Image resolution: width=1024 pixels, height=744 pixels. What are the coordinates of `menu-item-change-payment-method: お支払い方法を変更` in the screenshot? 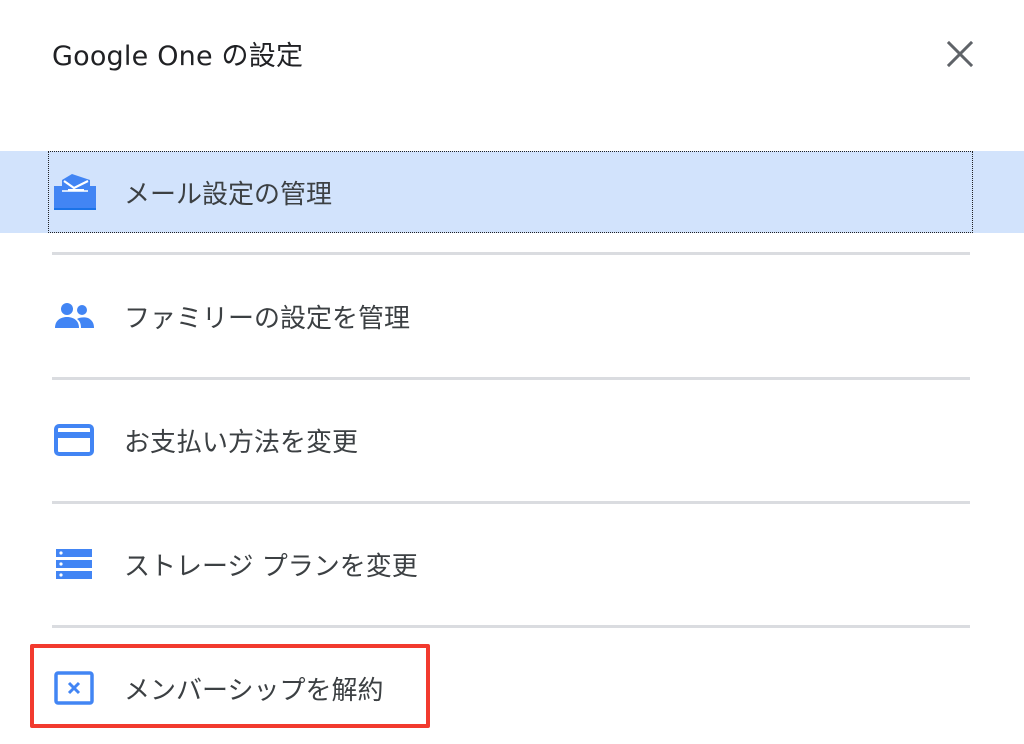 It's located at (511, 440).